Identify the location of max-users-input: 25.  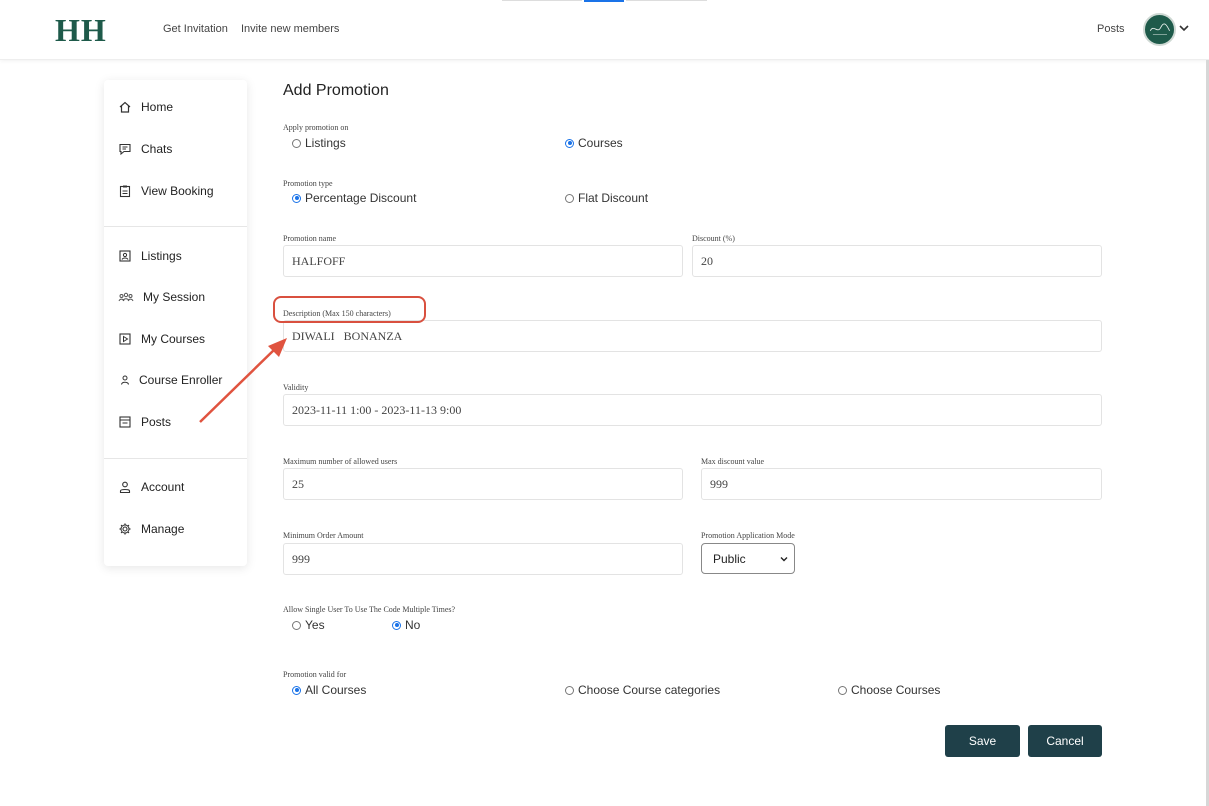
(483, 484).